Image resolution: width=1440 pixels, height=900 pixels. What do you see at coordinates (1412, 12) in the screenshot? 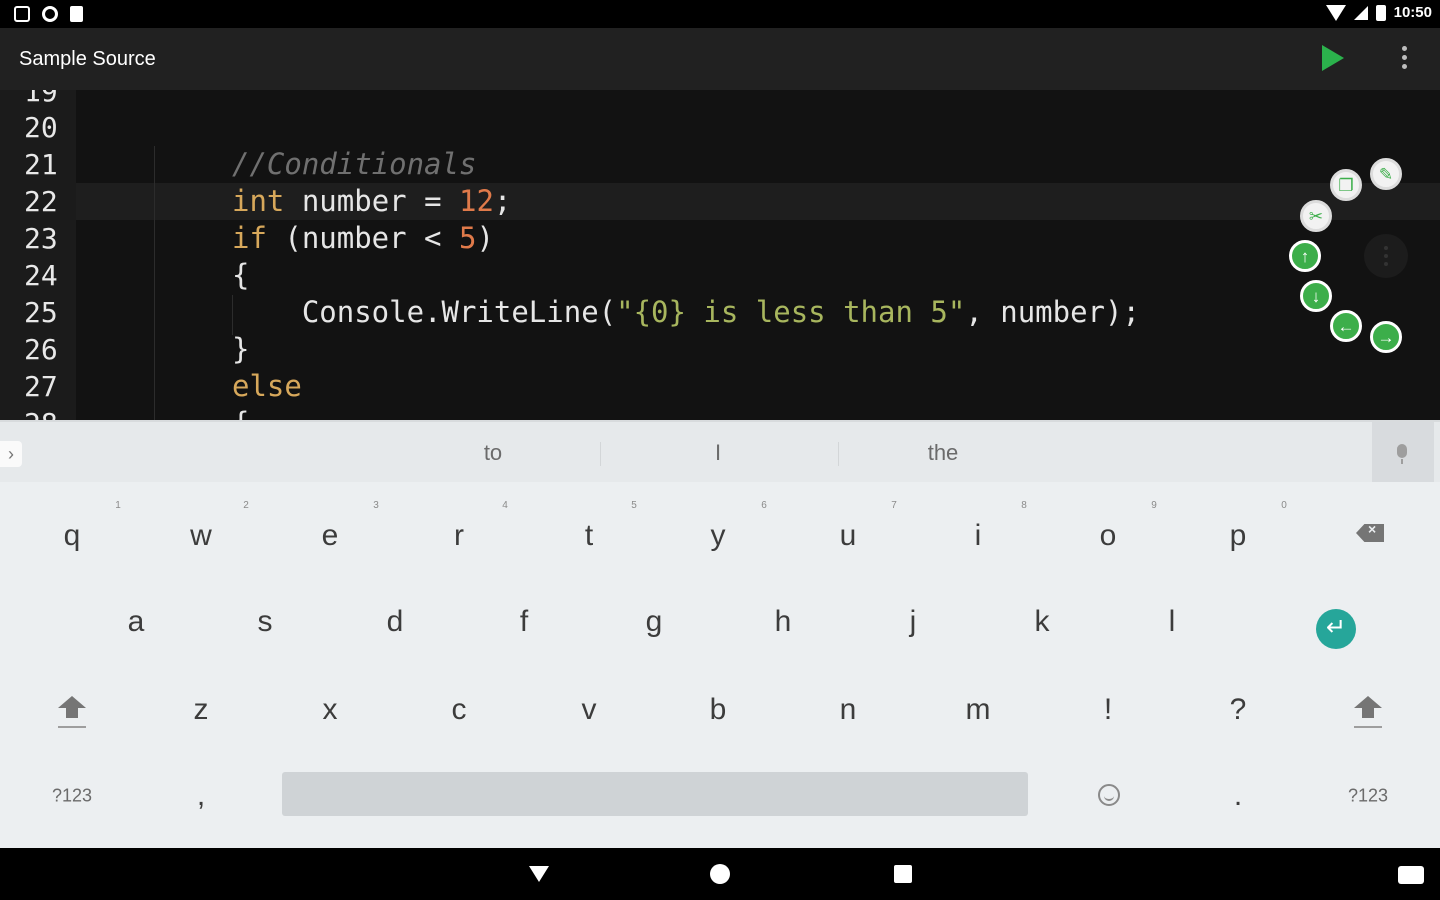
I see `status-time: 10:50` at bounding box center [1412, 12].